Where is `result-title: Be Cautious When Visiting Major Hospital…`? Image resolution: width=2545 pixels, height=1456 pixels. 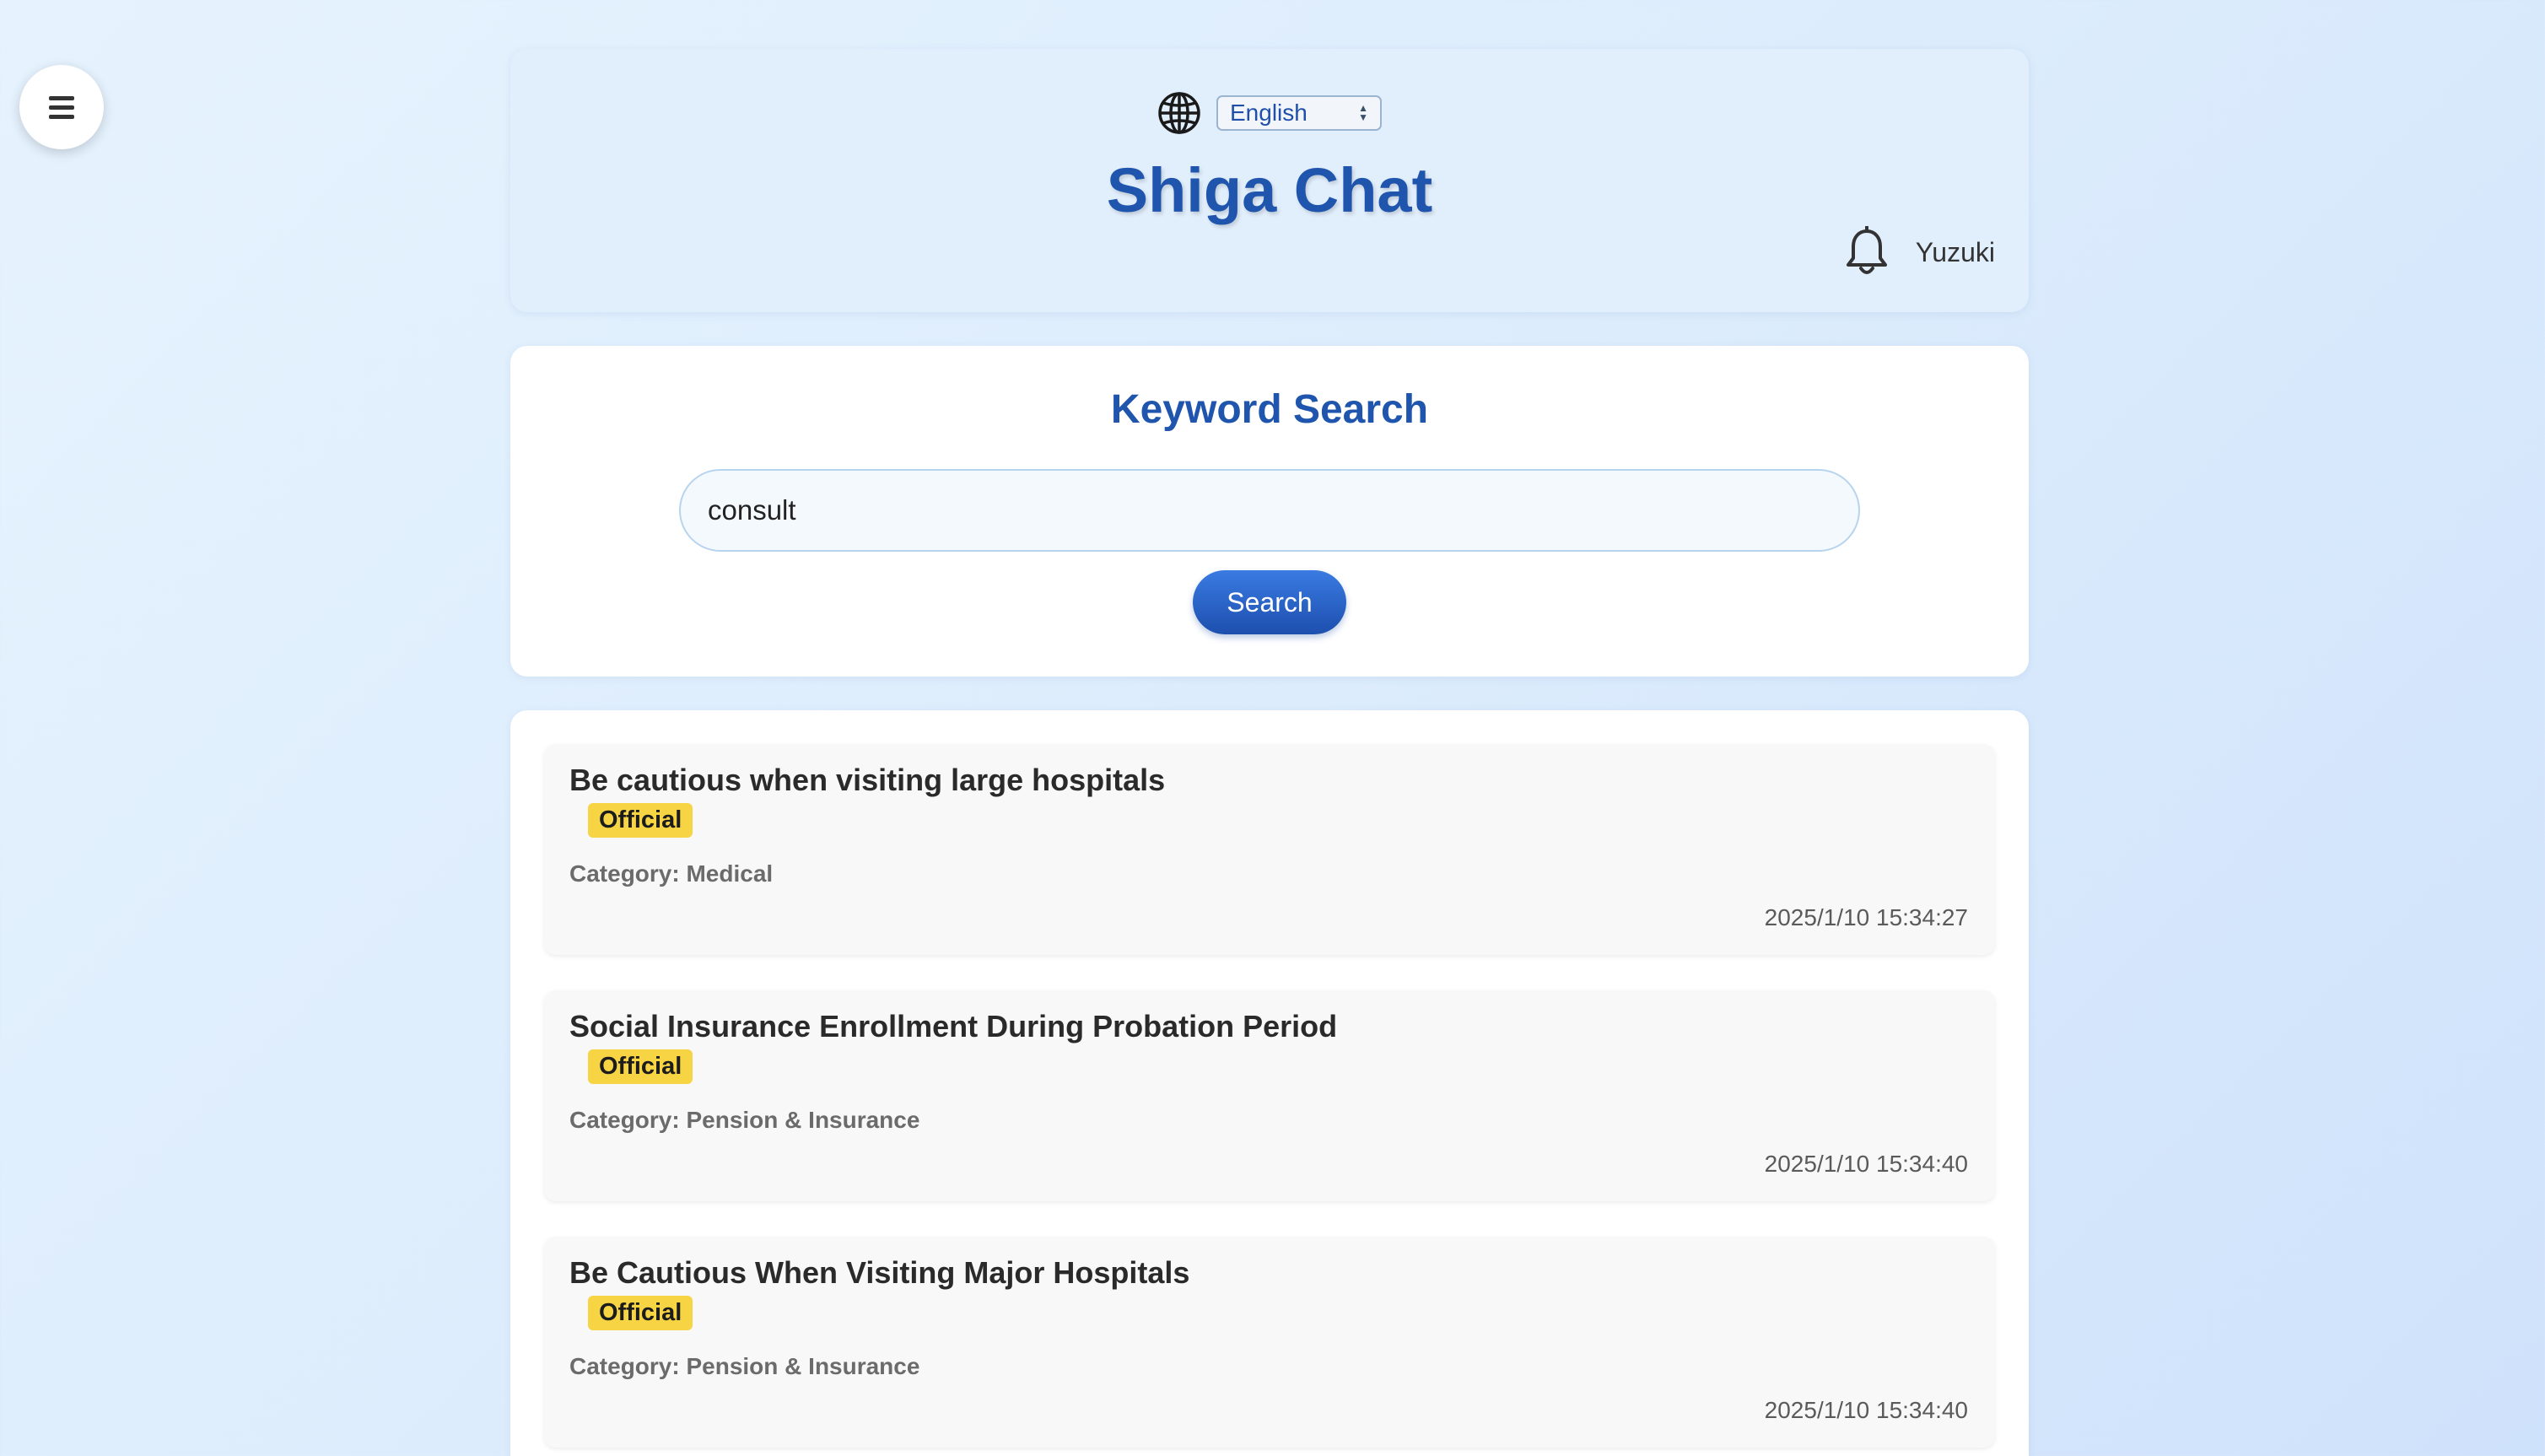
result-title: Be Cautious When Visiting Major Hospital… is located at coordinates (879, 1272).